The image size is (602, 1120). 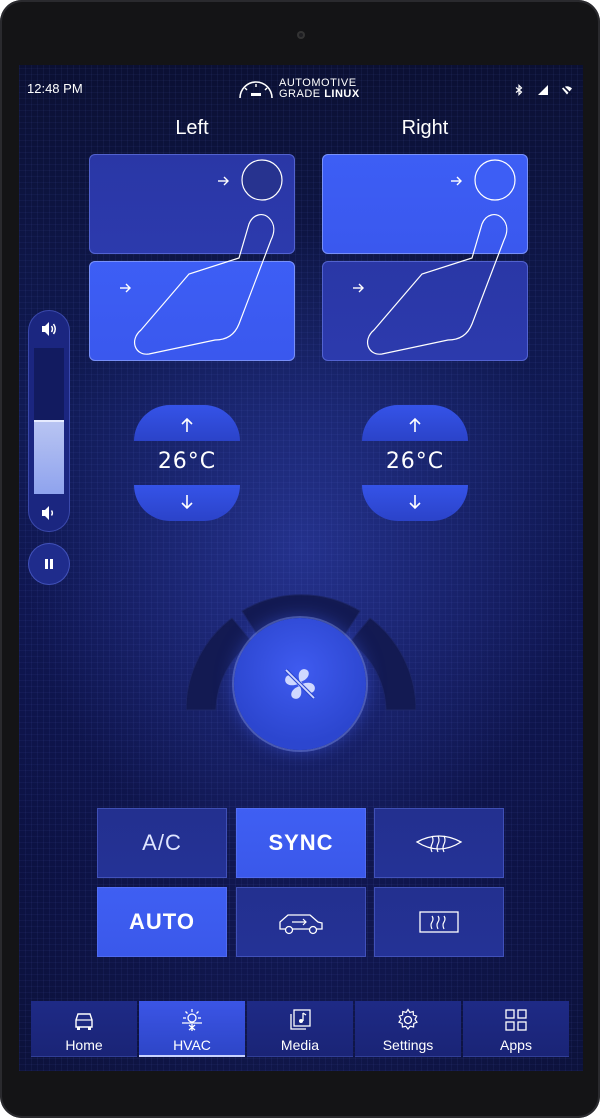 I want to click on right-temperature-value: 26°C, so click(x=415, y=461).